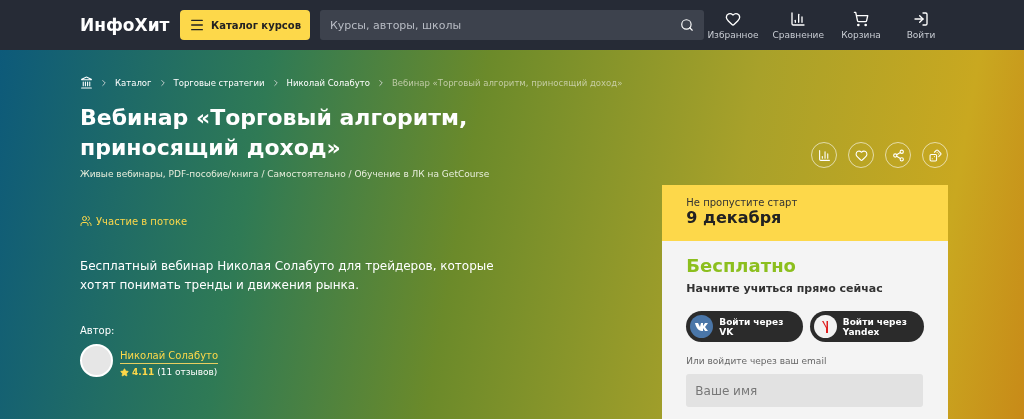 This screenshot has width=1024, height=419. I want to click on social-login-button: Войти через VK, so click(744, 326).